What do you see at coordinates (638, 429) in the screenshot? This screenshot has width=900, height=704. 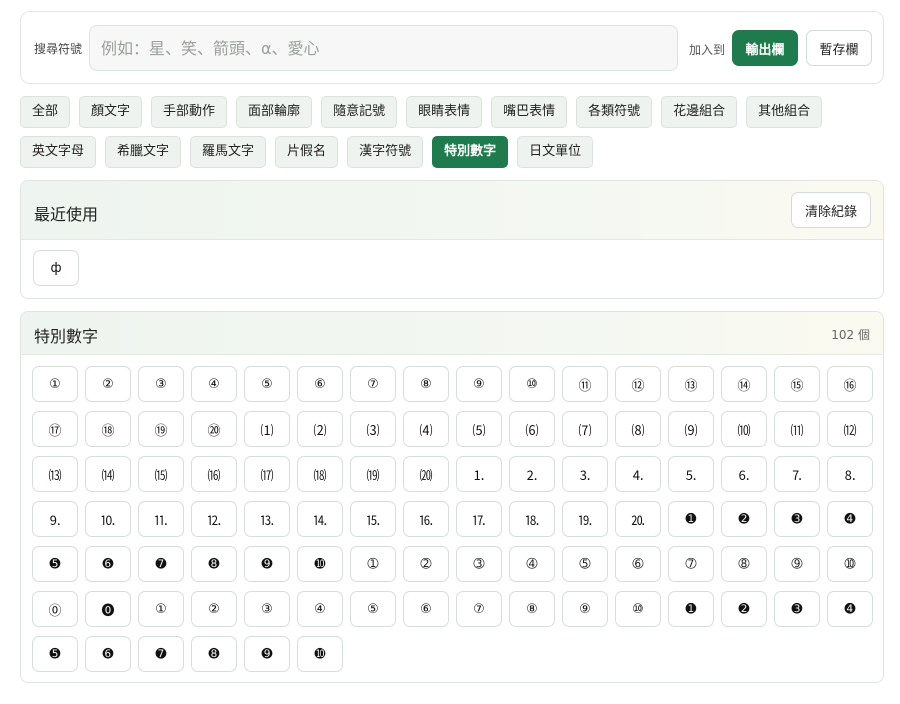 I see `symbol-button: ⑻` at bounding box center [638, 429].